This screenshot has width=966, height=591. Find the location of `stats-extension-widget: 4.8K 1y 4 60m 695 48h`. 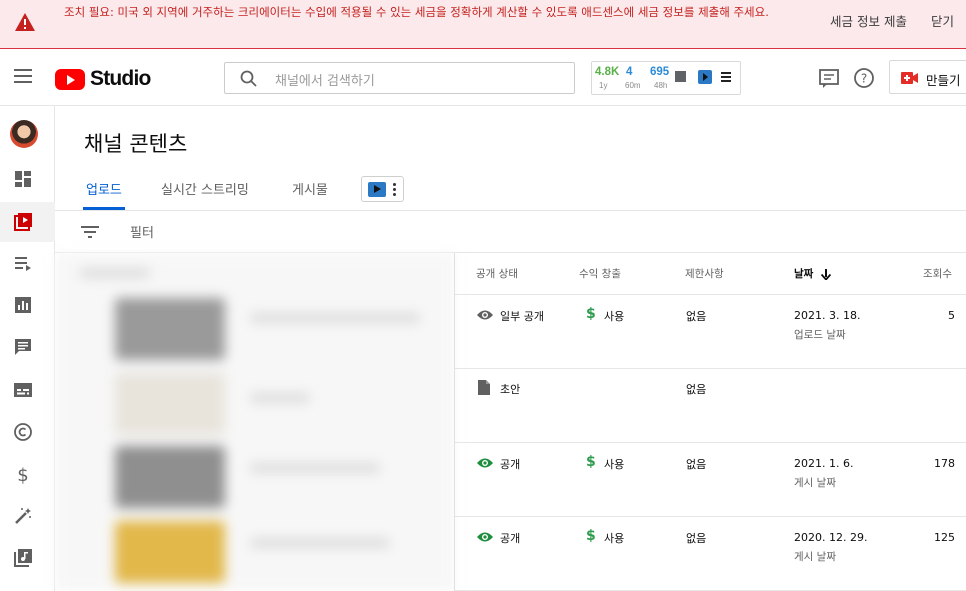

stats-extension-widget: 4.8K 1y 4 60m 695 48h is located at coordinates (666, 78).